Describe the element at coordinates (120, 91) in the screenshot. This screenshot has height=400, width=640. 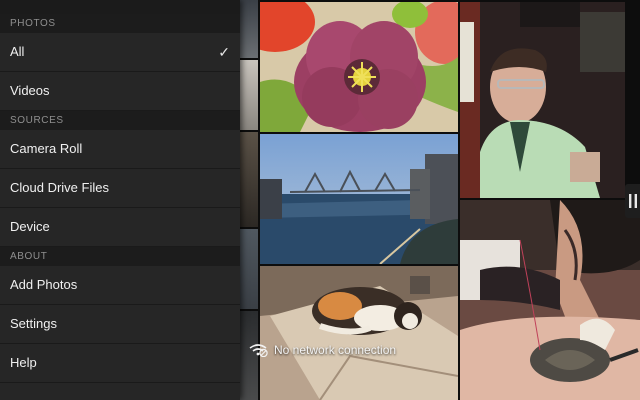
I see `menu-item-videos: Videos` at that location.